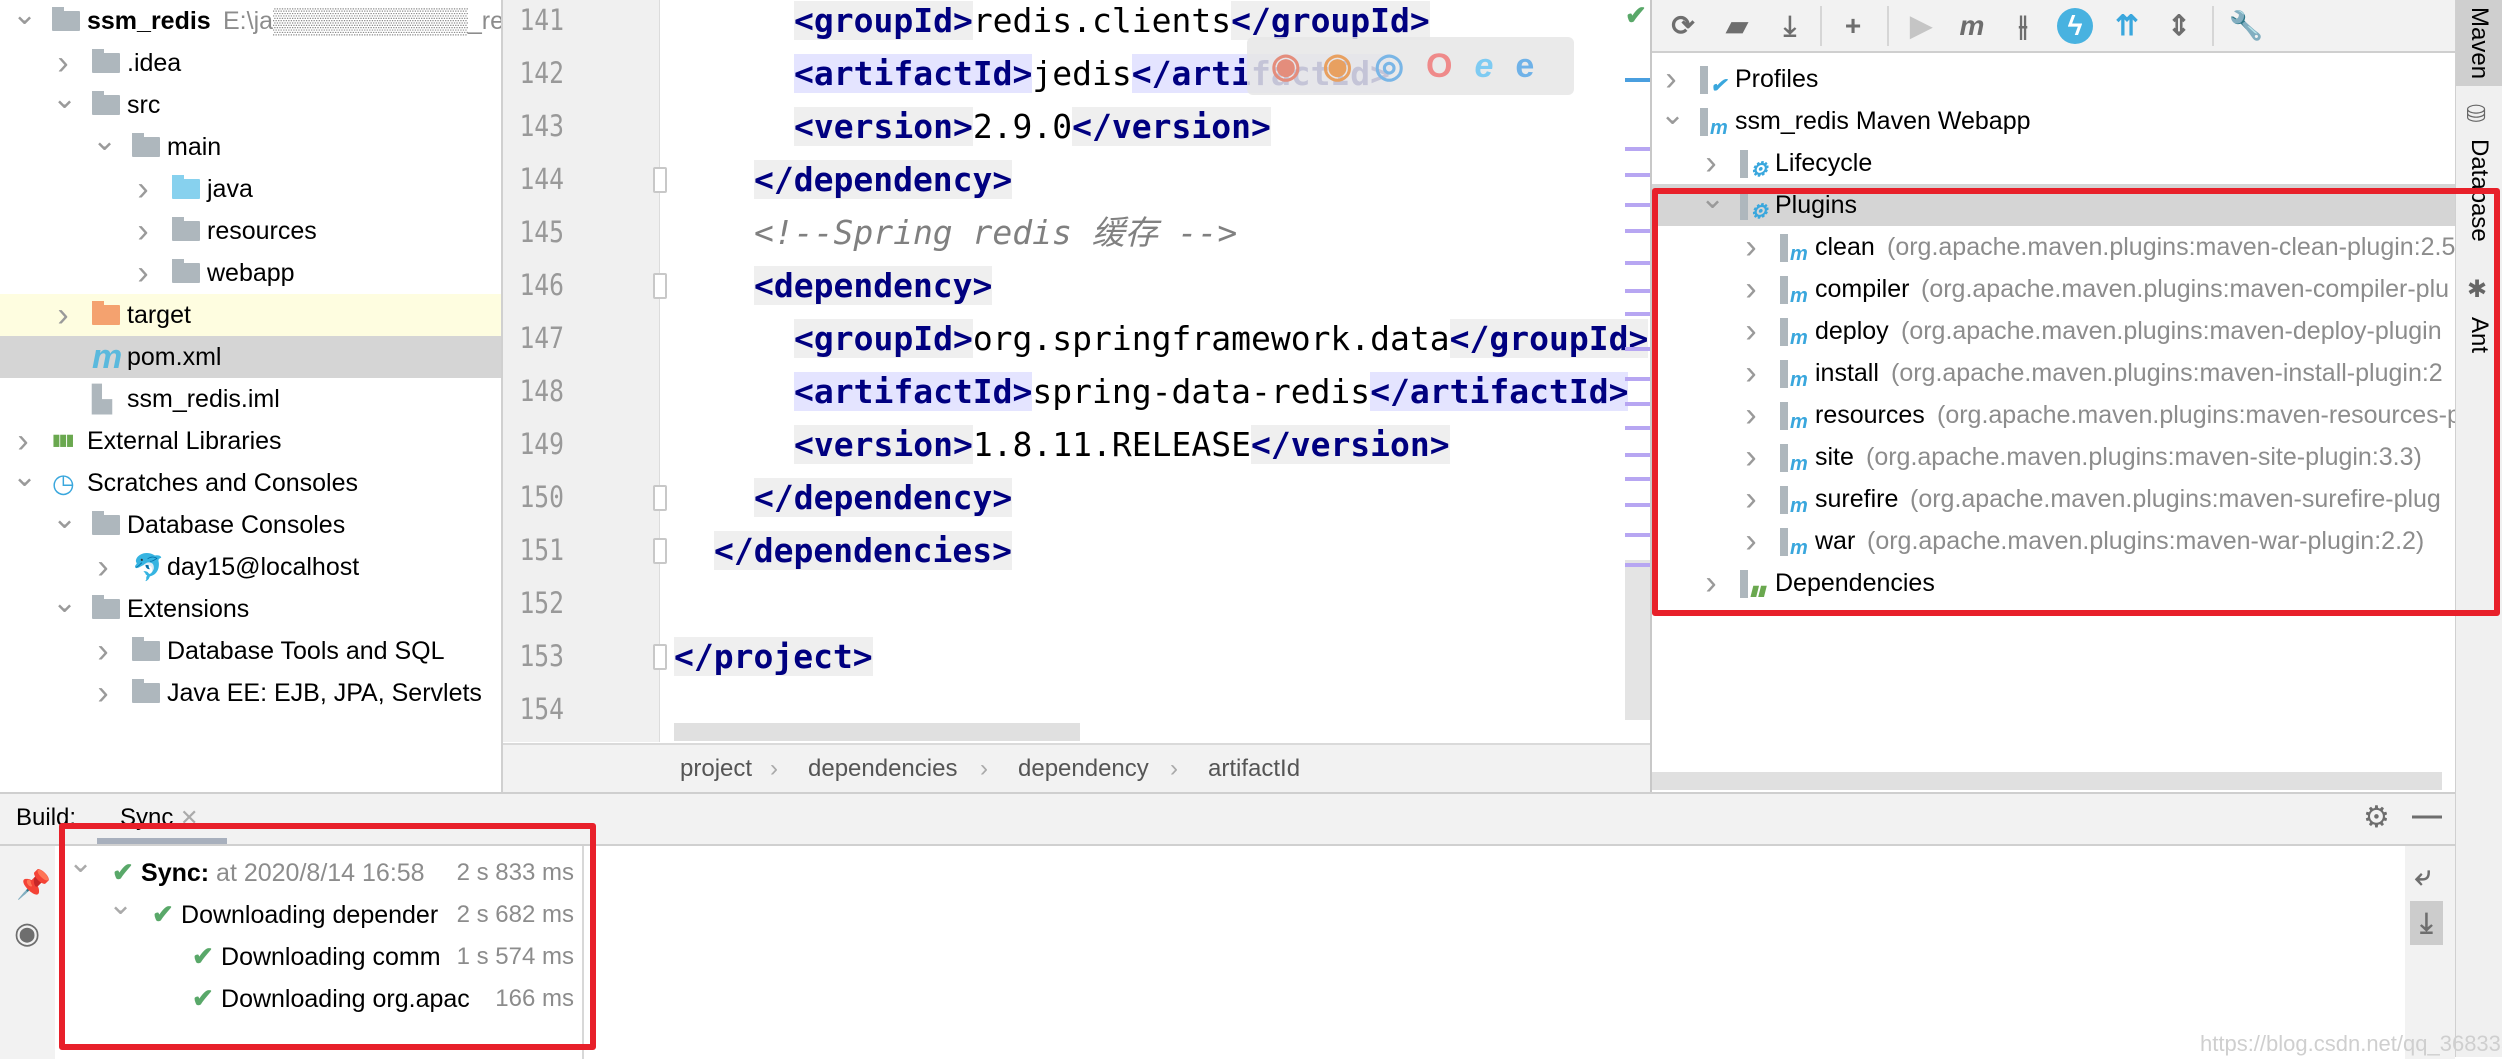 The height and width of the screenshot is (1059, 2502). What do you see at coordinates (773, 656) in the screenshot?
I see `code-line: </project>` at bounding box center [773, 656].